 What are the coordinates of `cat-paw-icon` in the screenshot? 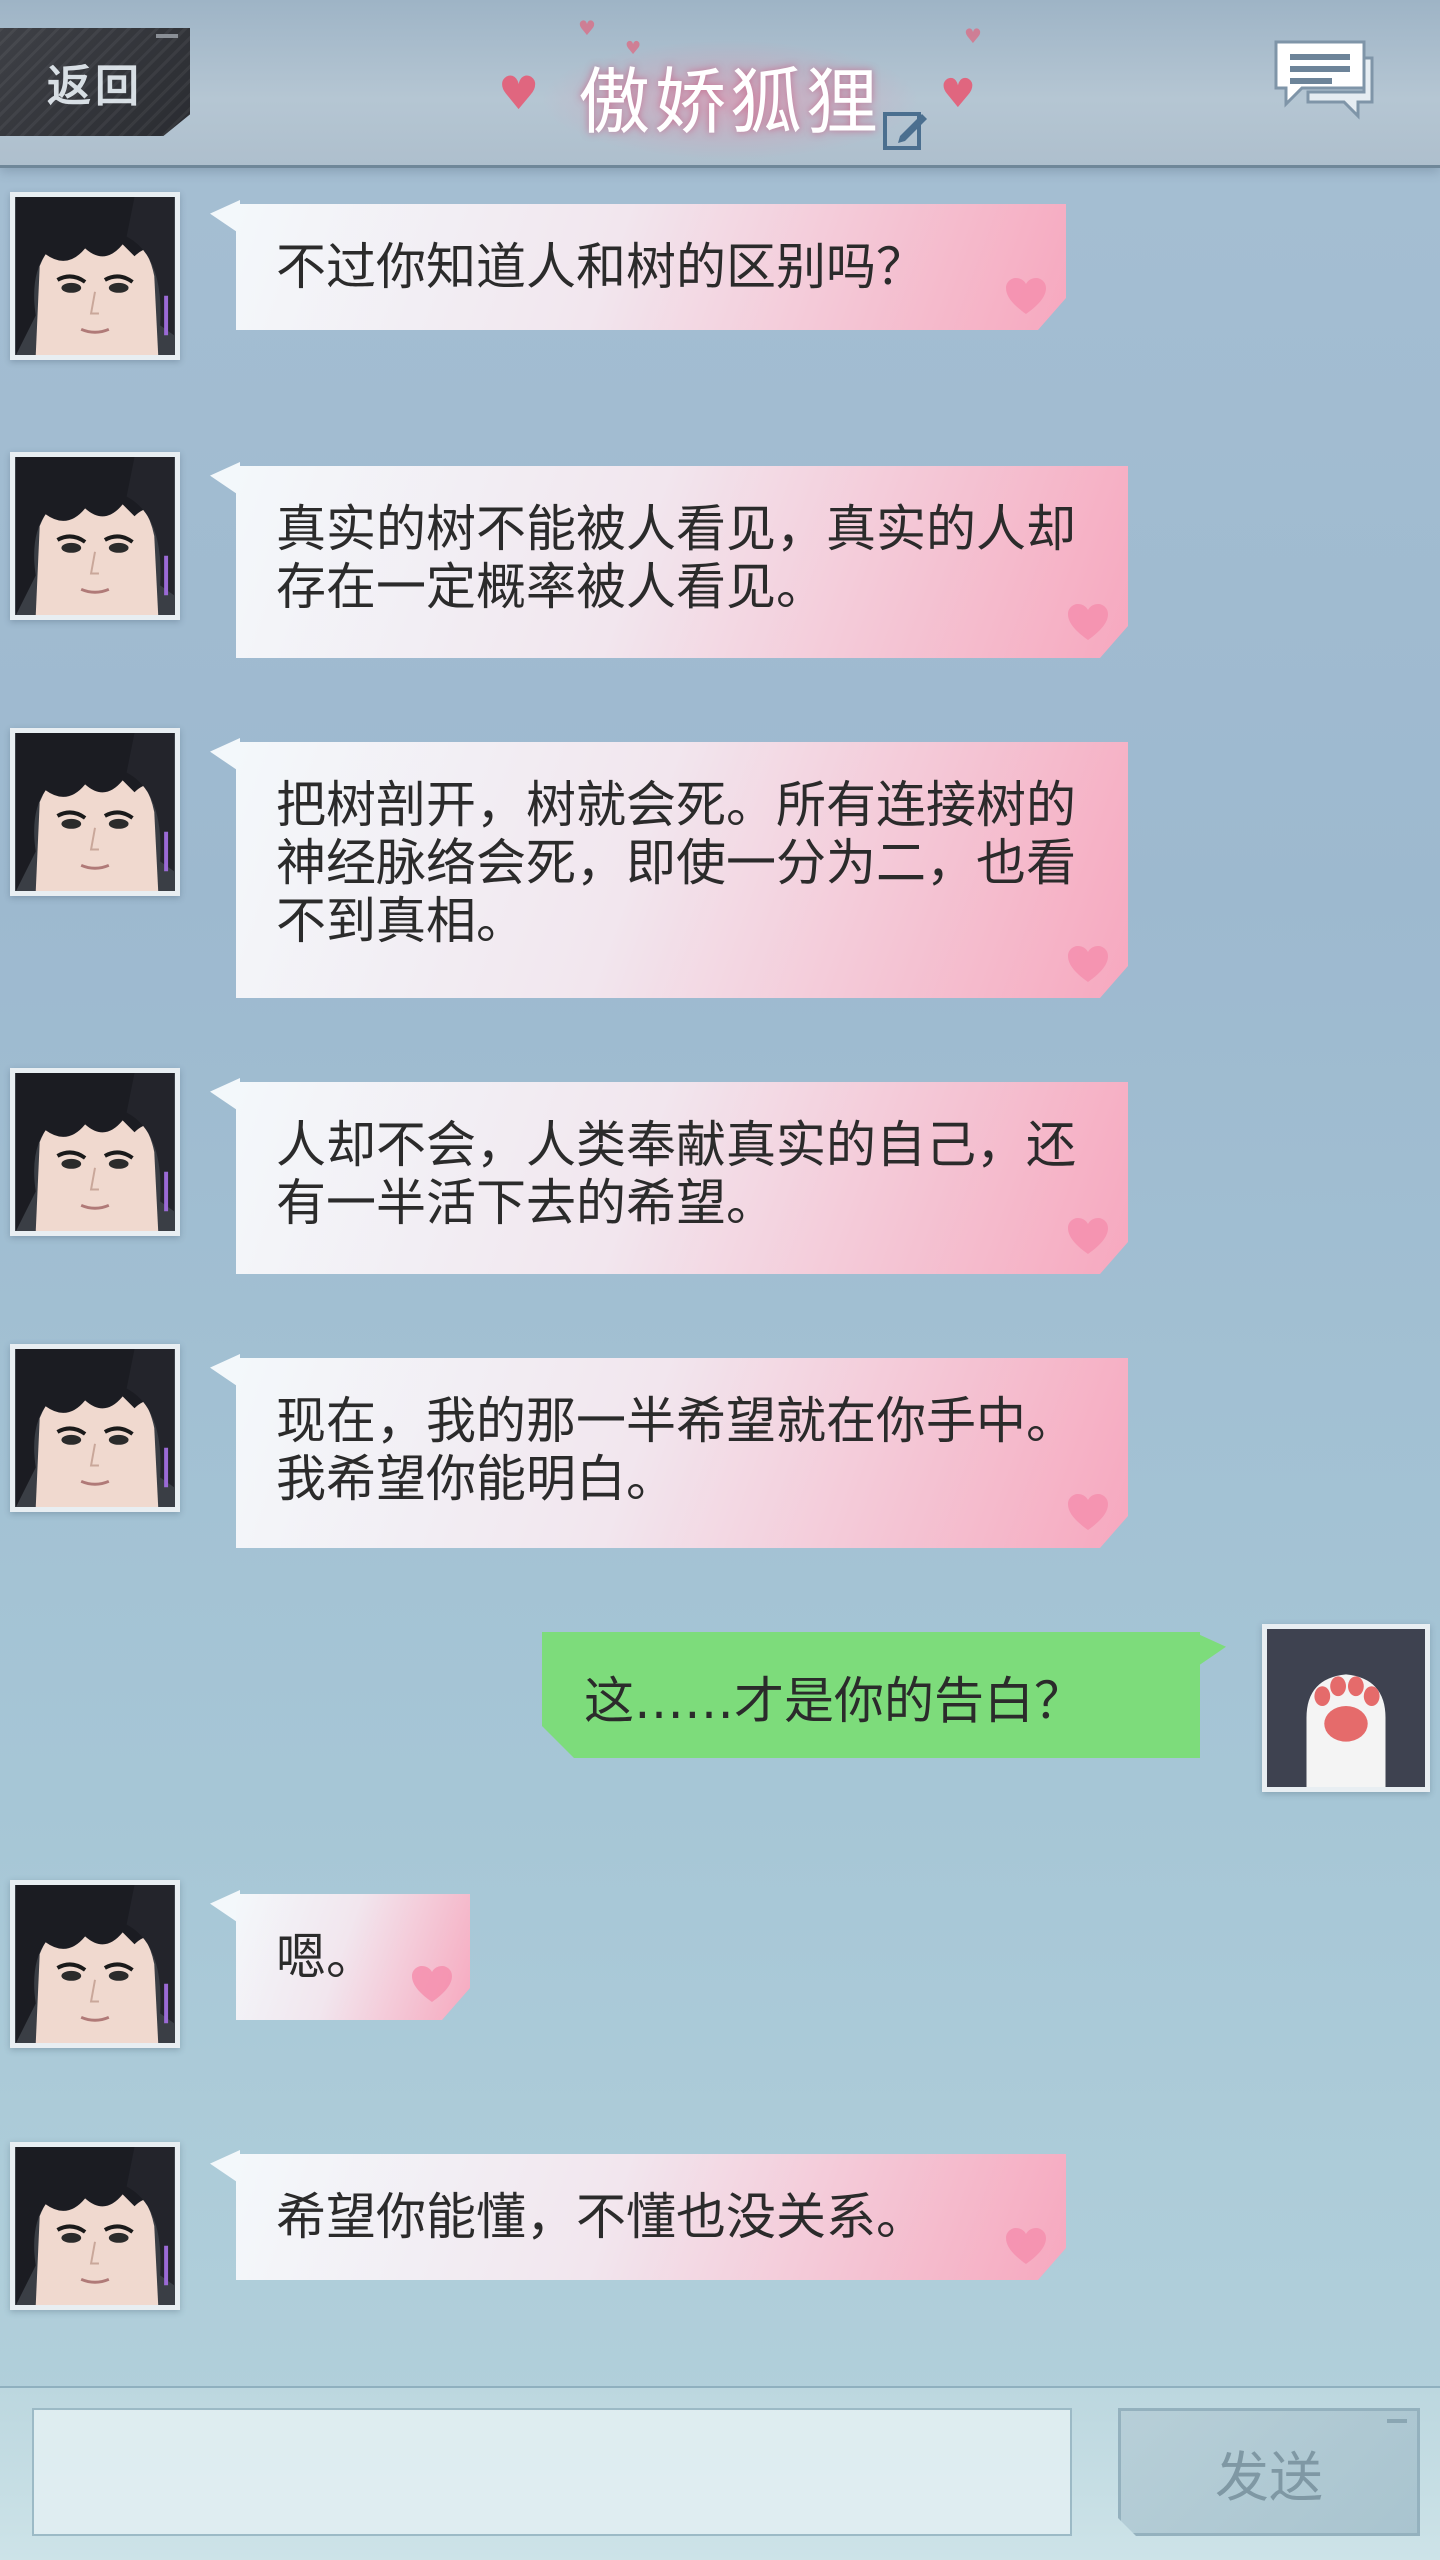 It's located at (1346, 1708).